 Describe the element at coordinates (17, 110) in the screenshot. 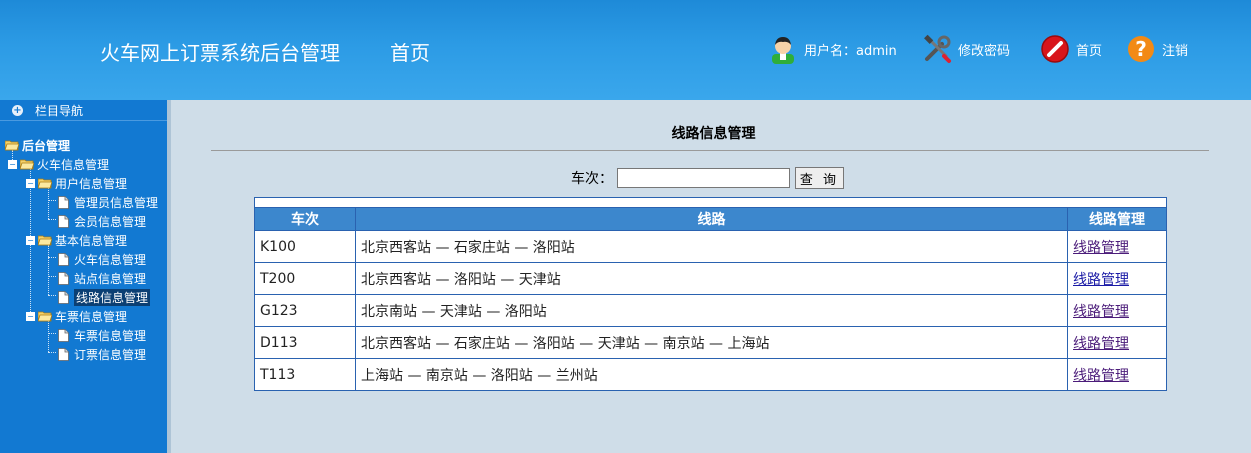

I see `expand-icon: +` at that location.